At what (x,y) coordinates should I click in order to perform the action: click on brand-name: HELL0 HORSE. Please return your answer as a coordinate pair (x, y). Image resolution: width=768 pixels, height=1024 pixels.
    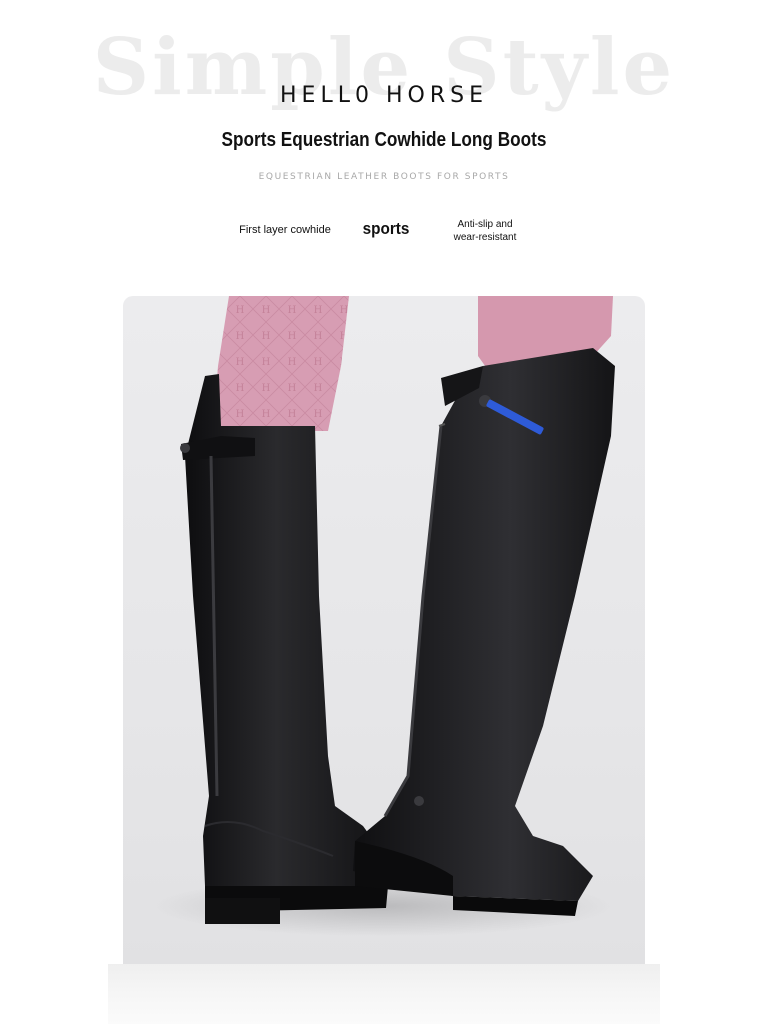
    Looking at the image, I should click on (384, 95).